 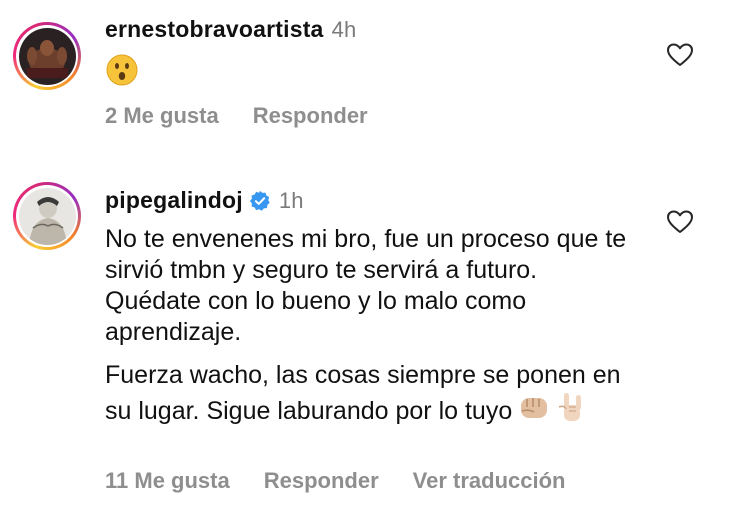 I want to click on comment-header: pipegalindoj 1h, so click(x=204, y=200).